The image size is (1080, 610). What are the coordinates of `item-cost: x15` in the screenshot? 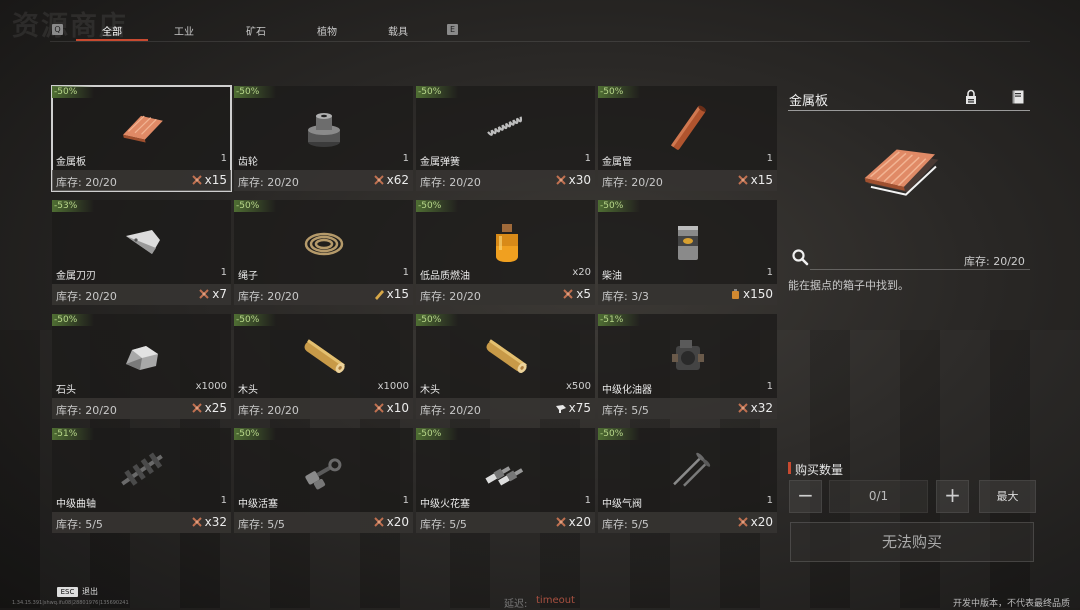 It's located at (209, 180).